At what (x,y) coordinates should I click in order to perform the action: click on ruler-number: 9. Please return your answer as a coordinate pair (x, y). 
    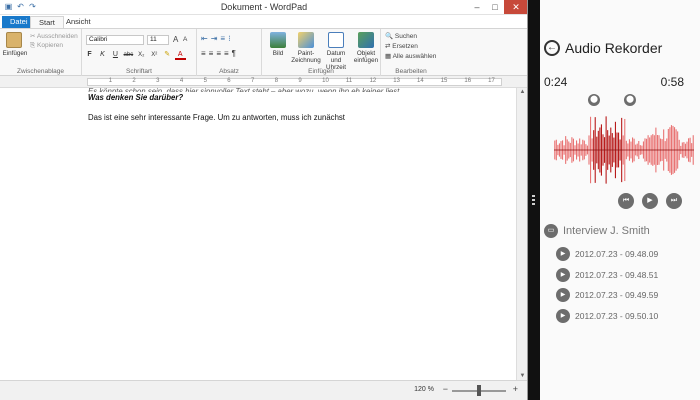
    Looking at the image, I should click on (300, 81).